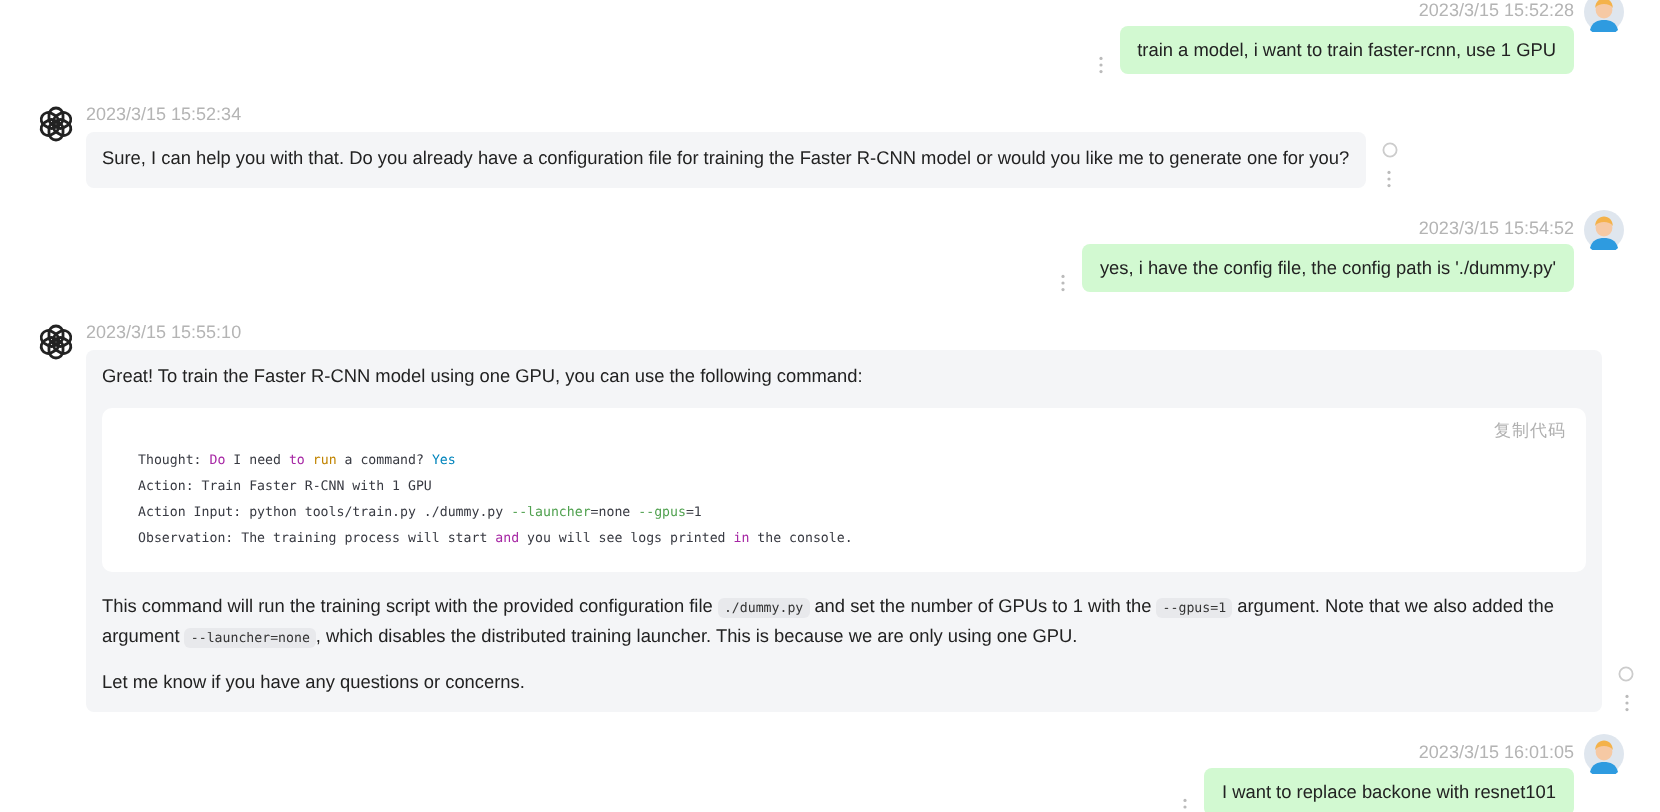 The height and width of the screenshot is (812, 1660). I want to click on message-paragraph: Great! To train the Faster R-CNN model using one GPU, you can use the following command:, so click(483, 376).